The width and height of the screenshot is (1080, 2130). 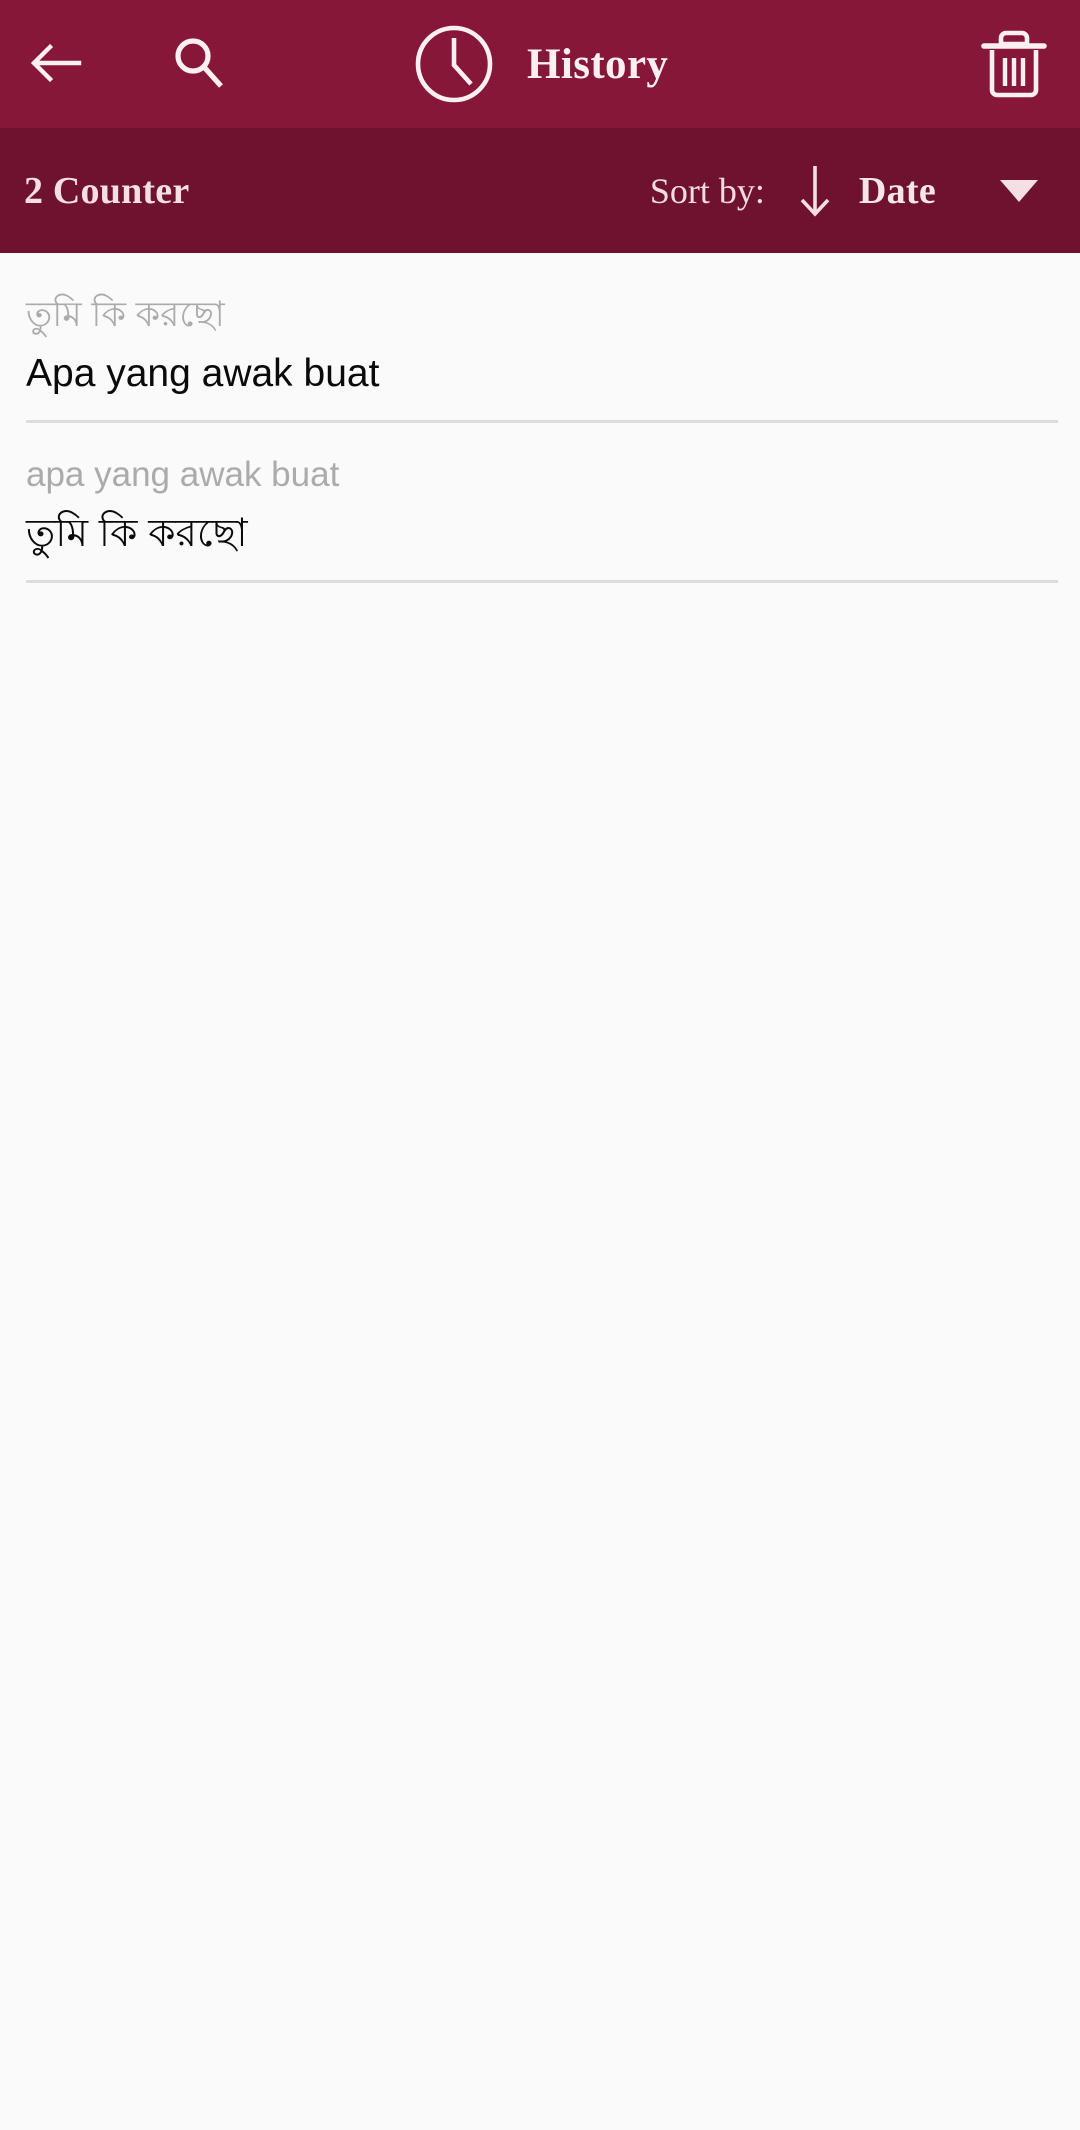 What do you see at coordinates (183, 474) in the screenshot?
I see `history-source-text: apa yang awak buat` at bounding box center [183, 474].